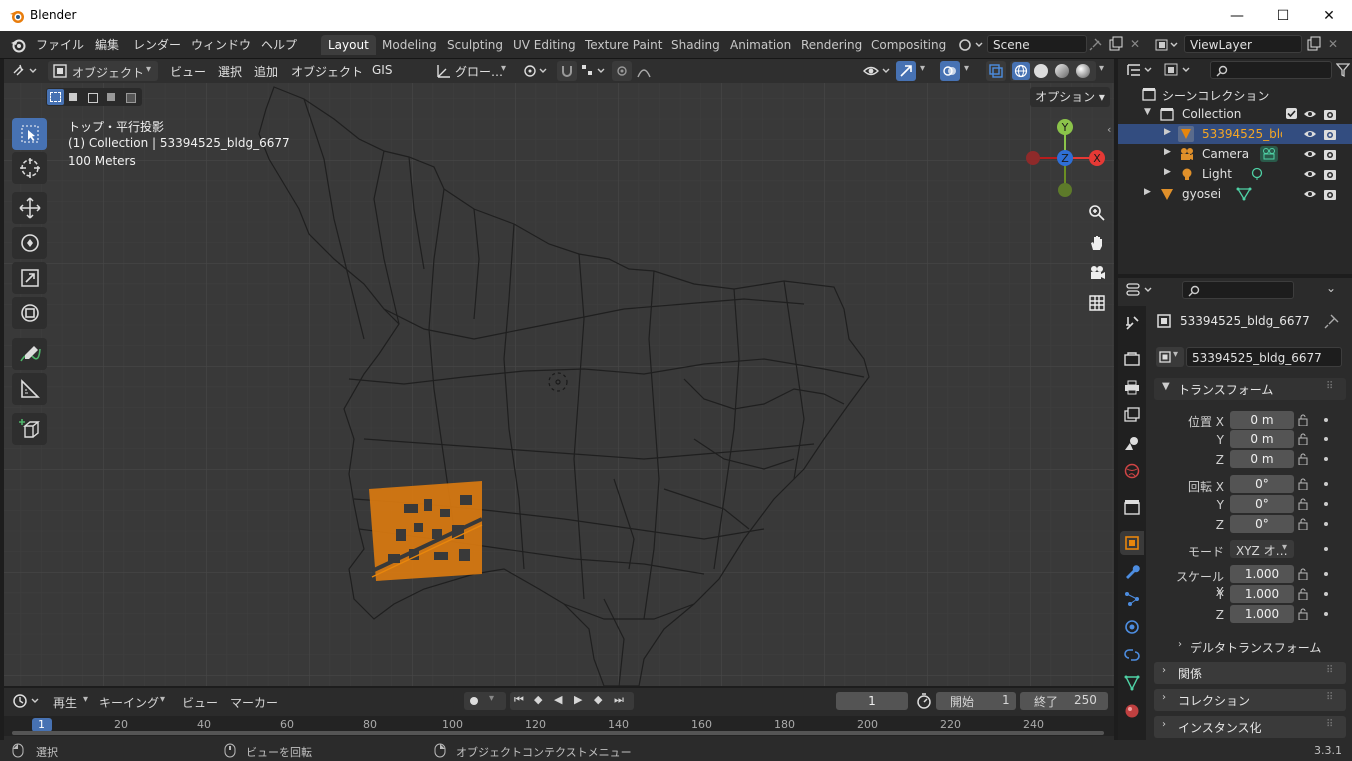 The image size is (1352, 761). Describe the element at coordinates (1332, 321) in the screenshot. I see `pin-icon` at that location.